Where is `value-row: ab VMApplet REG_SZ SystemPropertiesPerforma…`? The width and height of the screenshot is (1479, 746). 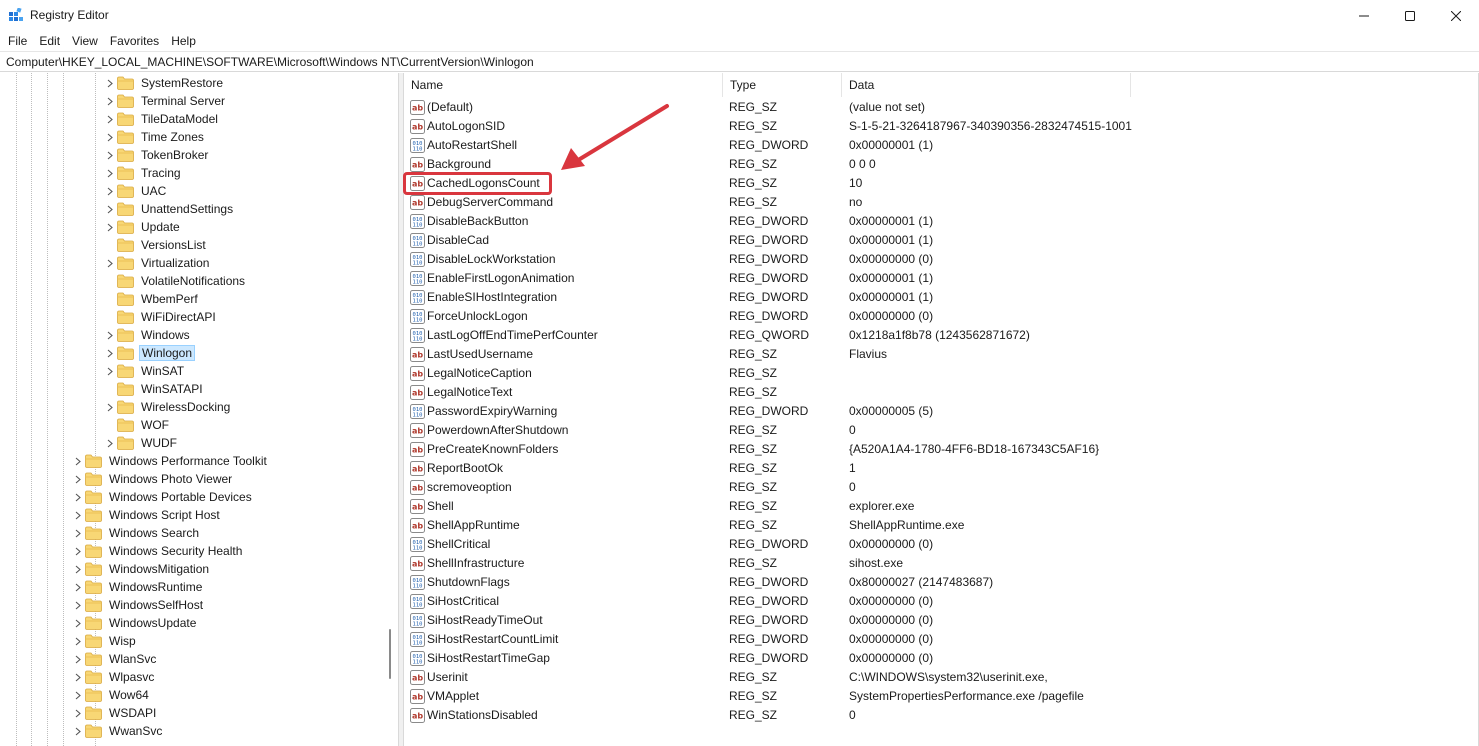 value-row: ab VMApplet REG_SZ SystemPropertiesPerforma… is located at coordinates (941, 696).